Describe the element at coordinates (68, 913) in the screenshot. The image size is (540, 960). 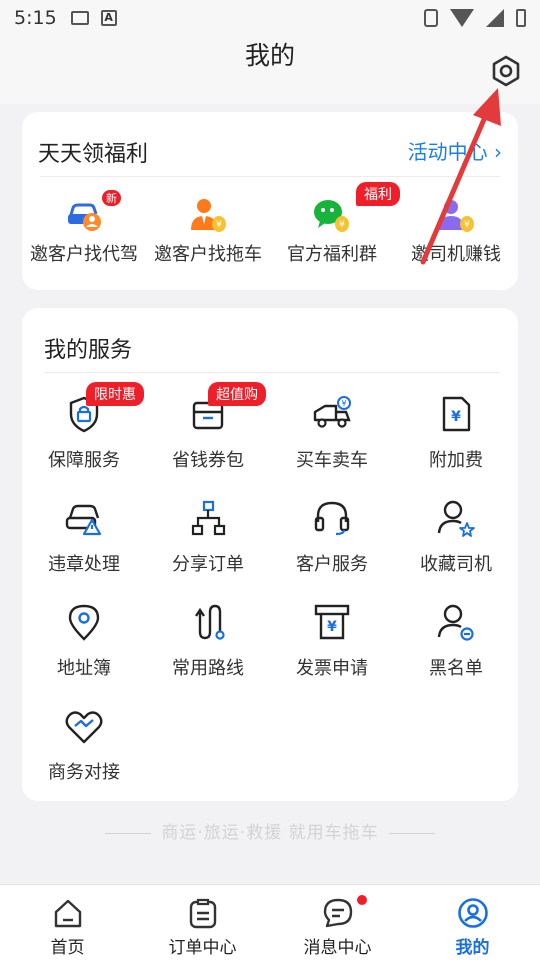
I see `home-icon` at that location.